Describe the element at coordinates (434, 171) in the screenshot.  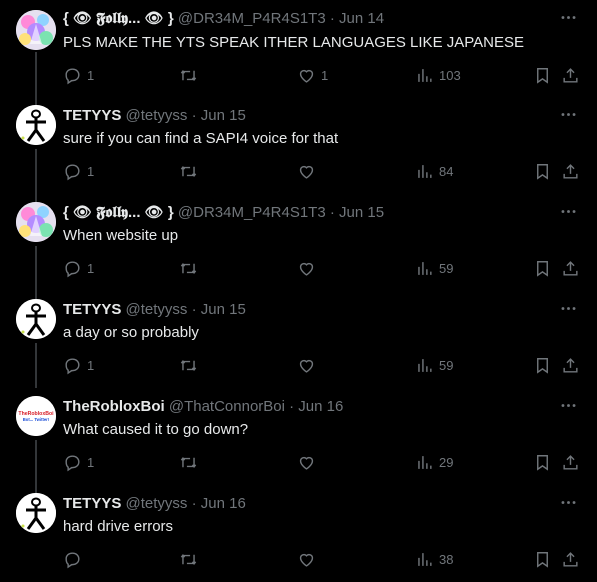
I see `views-button: 84` at that location.